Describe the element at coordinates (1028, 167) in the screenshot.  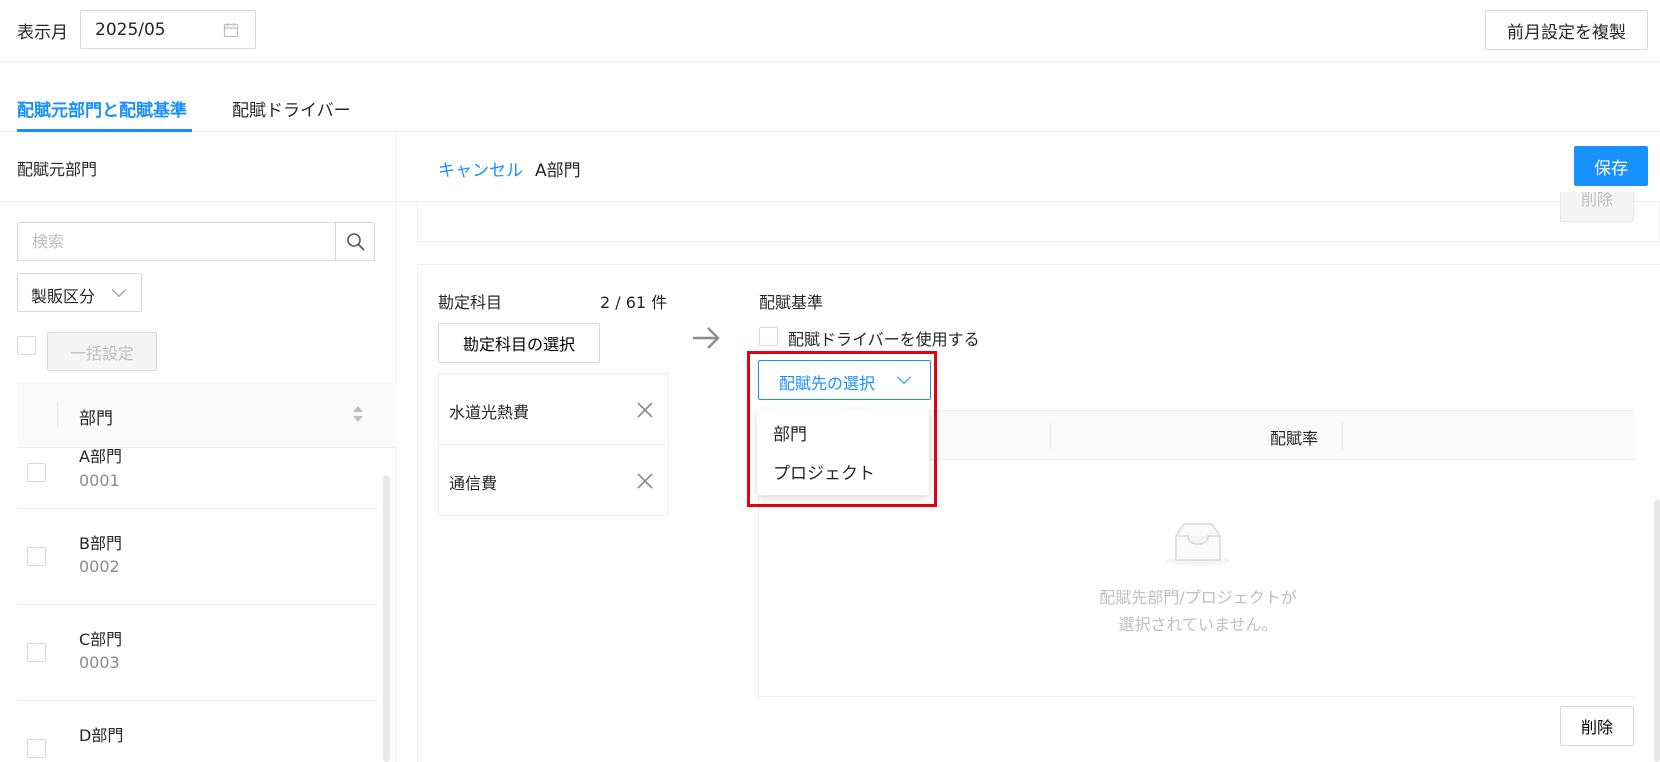
I see `edit-header: キャンセル A部門` at that location.